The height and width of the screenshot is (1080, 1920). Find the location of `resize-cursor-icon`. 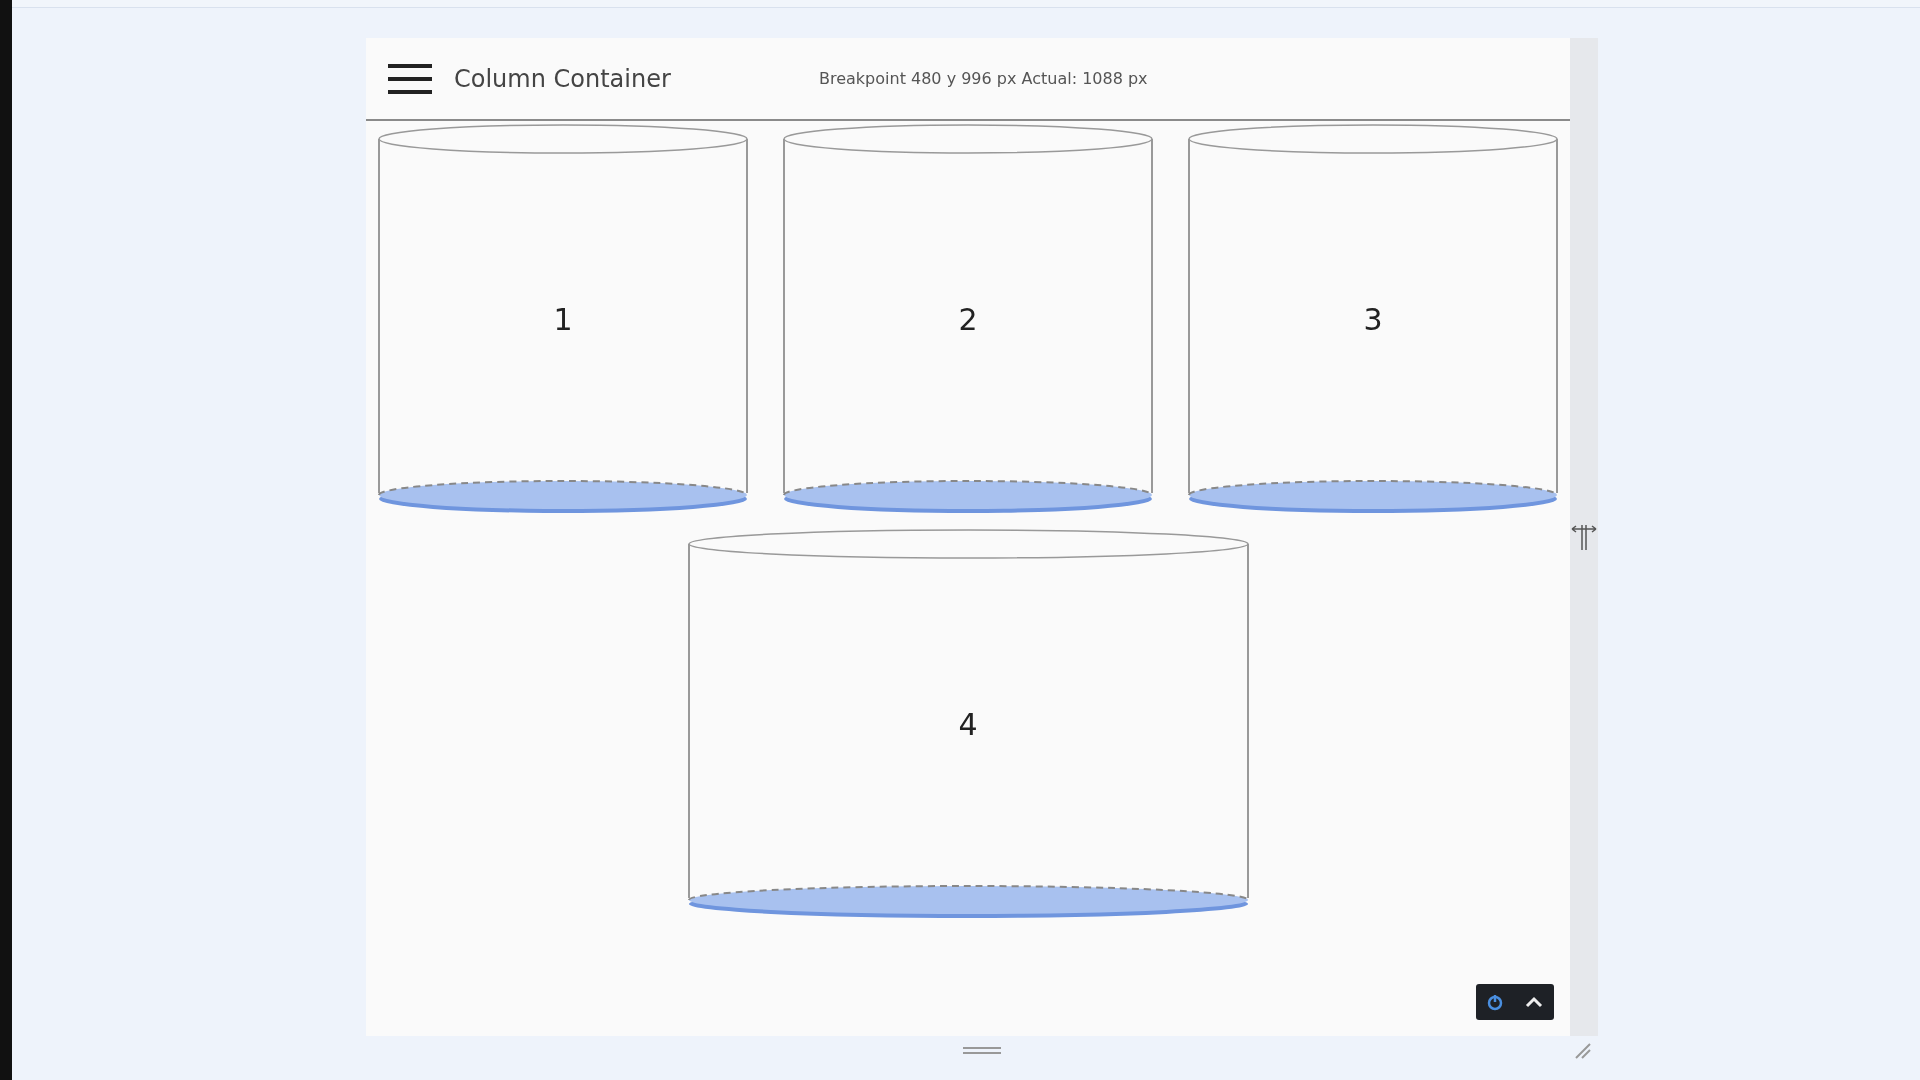

resize-cursor-icon is located at coordinates (1584, 537).